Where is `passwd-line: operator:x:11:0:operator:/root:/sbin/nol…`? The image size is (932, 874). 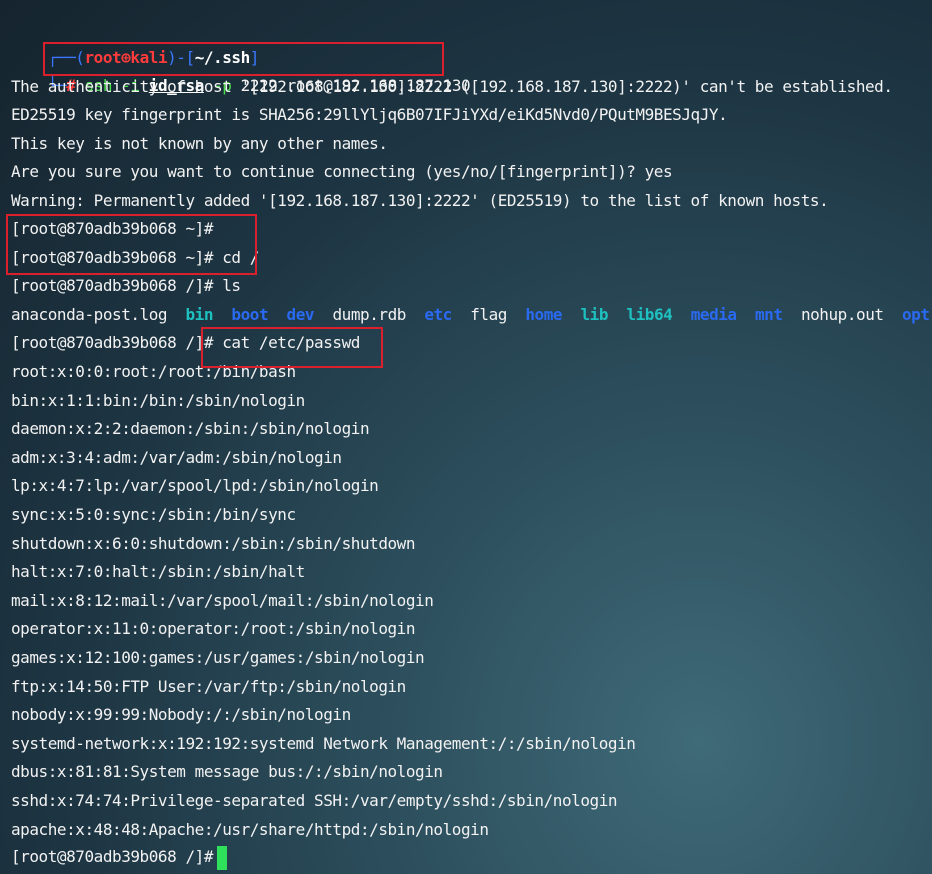
passwd-line: operator:x:11:0:operator:/root:/sbin/nol… is located at coordinates (213, 629).